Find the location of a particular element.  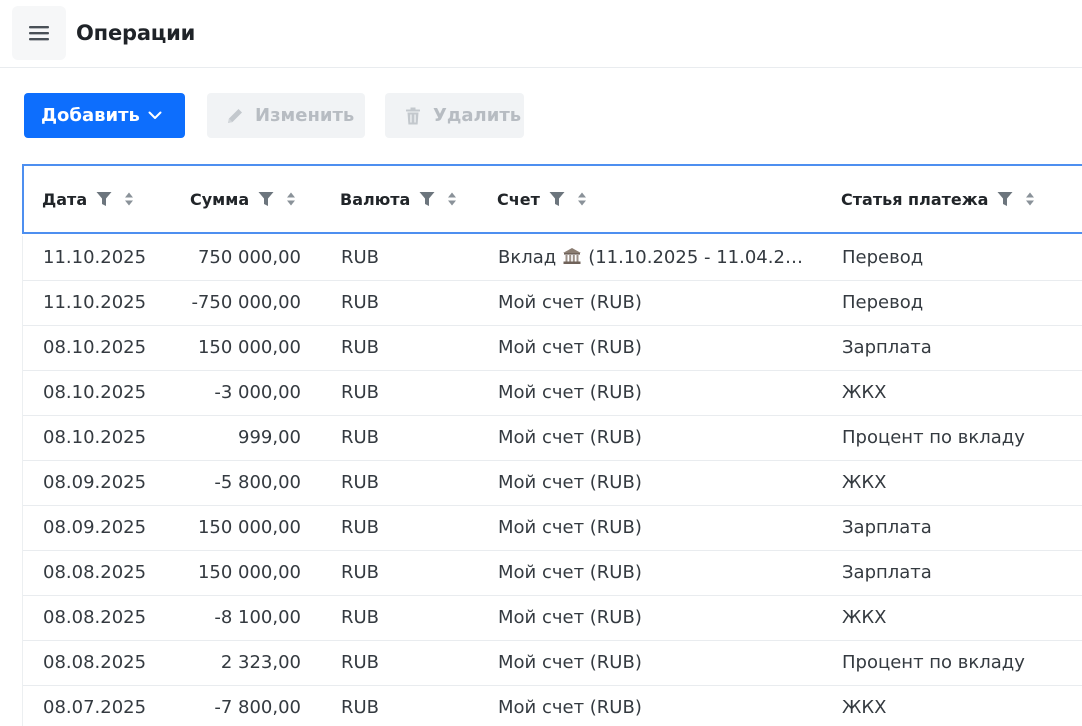

column-label: Счет is located at coordinates (518, 199).